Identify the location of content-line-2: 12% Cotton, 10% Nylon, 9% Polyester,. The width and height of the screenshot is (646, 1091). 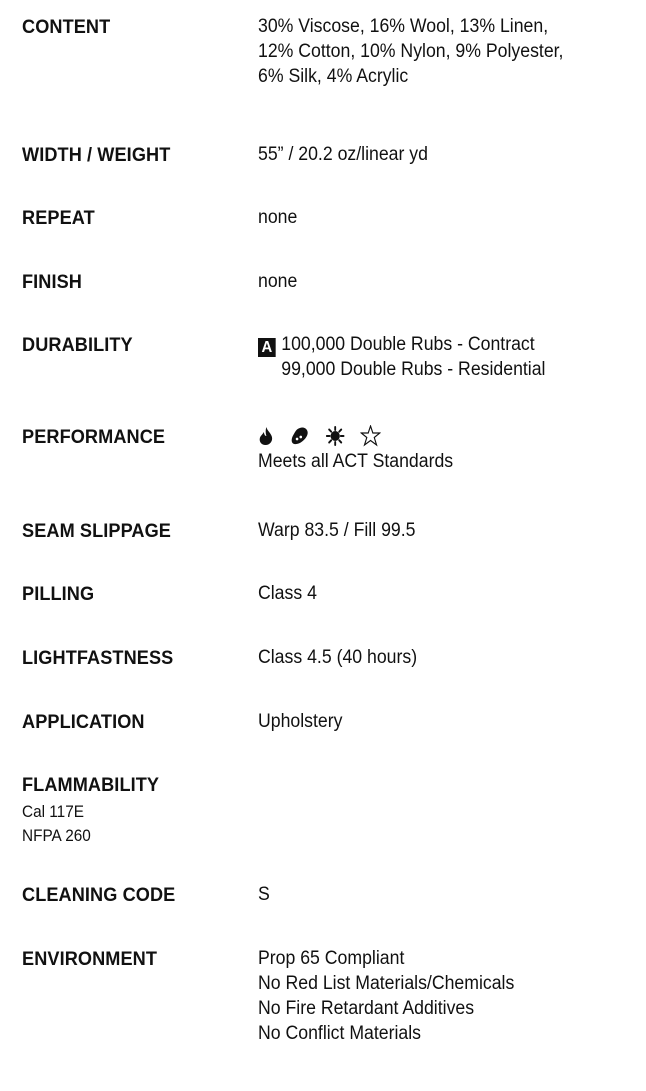
(411, 51).